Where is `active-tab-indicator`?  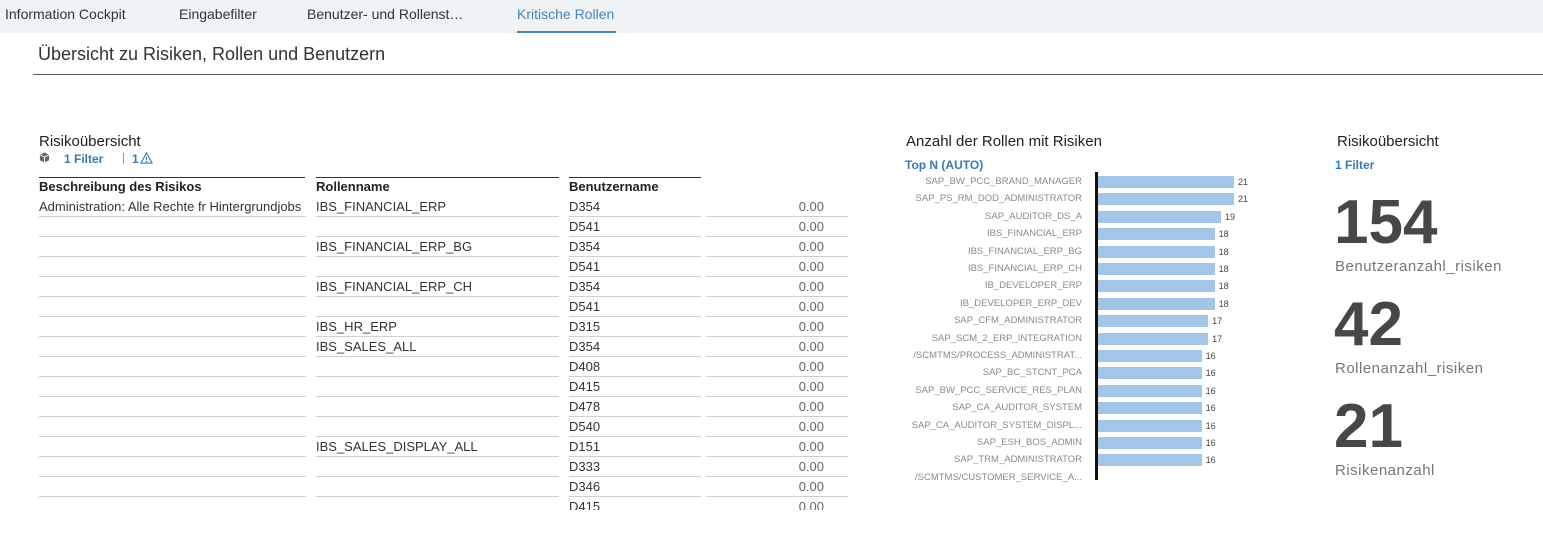
active-tab-indicator is located at coordinates (566, 32).